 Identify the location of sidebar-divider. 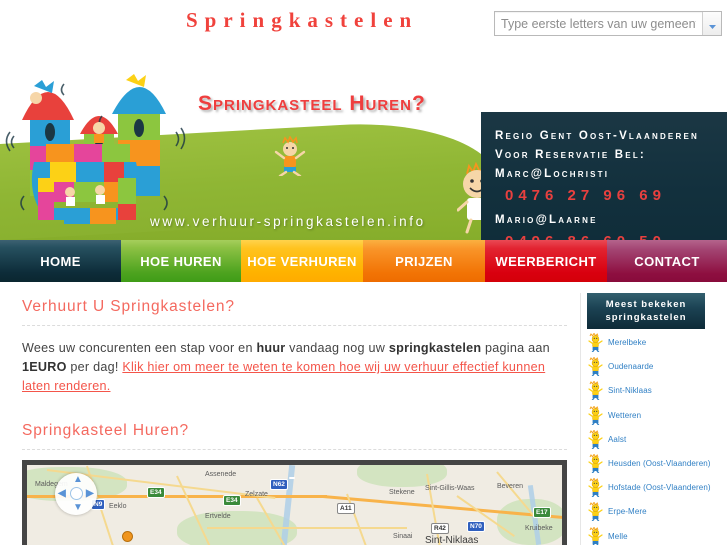
(580, 419).